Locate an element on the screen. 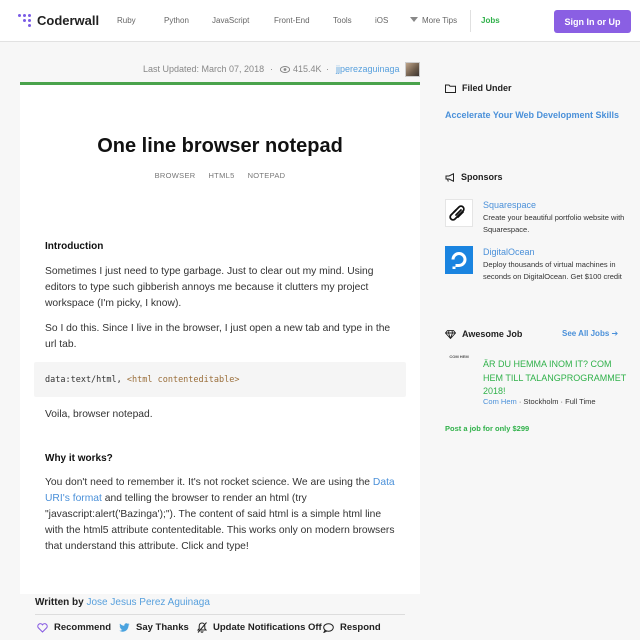 This screenshot has height=640, width=640. say-thanks-label: Say Thanks is located at coordinates (162, 627).